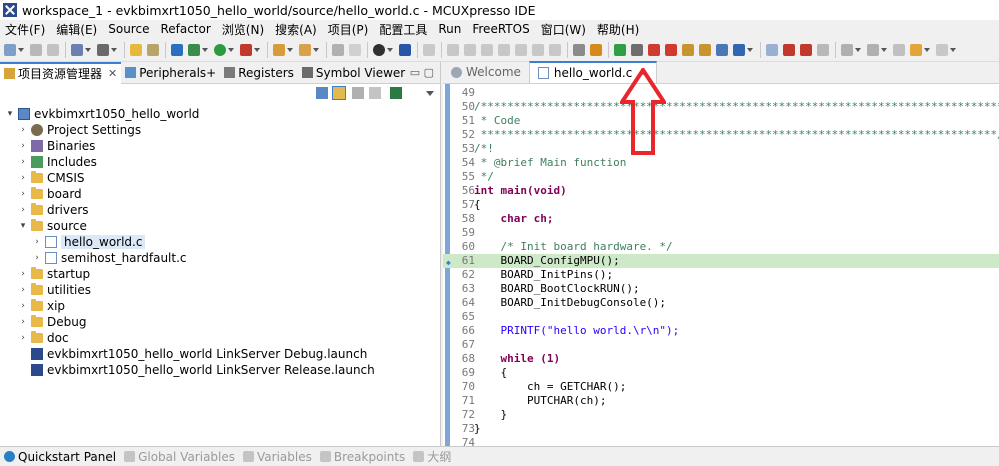 This screenshot has height=466, width=999. What do you see at coordinates (170, 73) in the screenshot?
I see `tab-peripherals: Peripherals+` at bounding box center [170, 73].